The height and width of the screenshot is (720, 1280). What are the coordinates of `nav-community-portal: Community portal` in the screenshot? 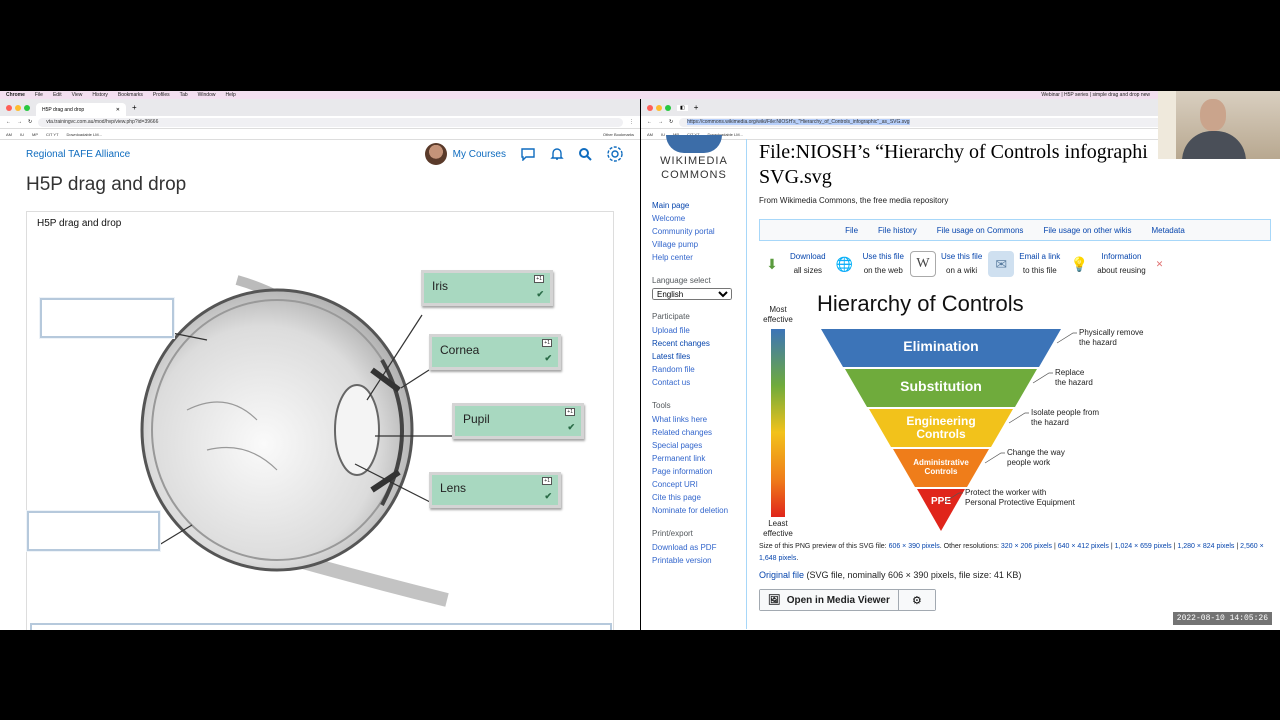 It's located at (699, 231).